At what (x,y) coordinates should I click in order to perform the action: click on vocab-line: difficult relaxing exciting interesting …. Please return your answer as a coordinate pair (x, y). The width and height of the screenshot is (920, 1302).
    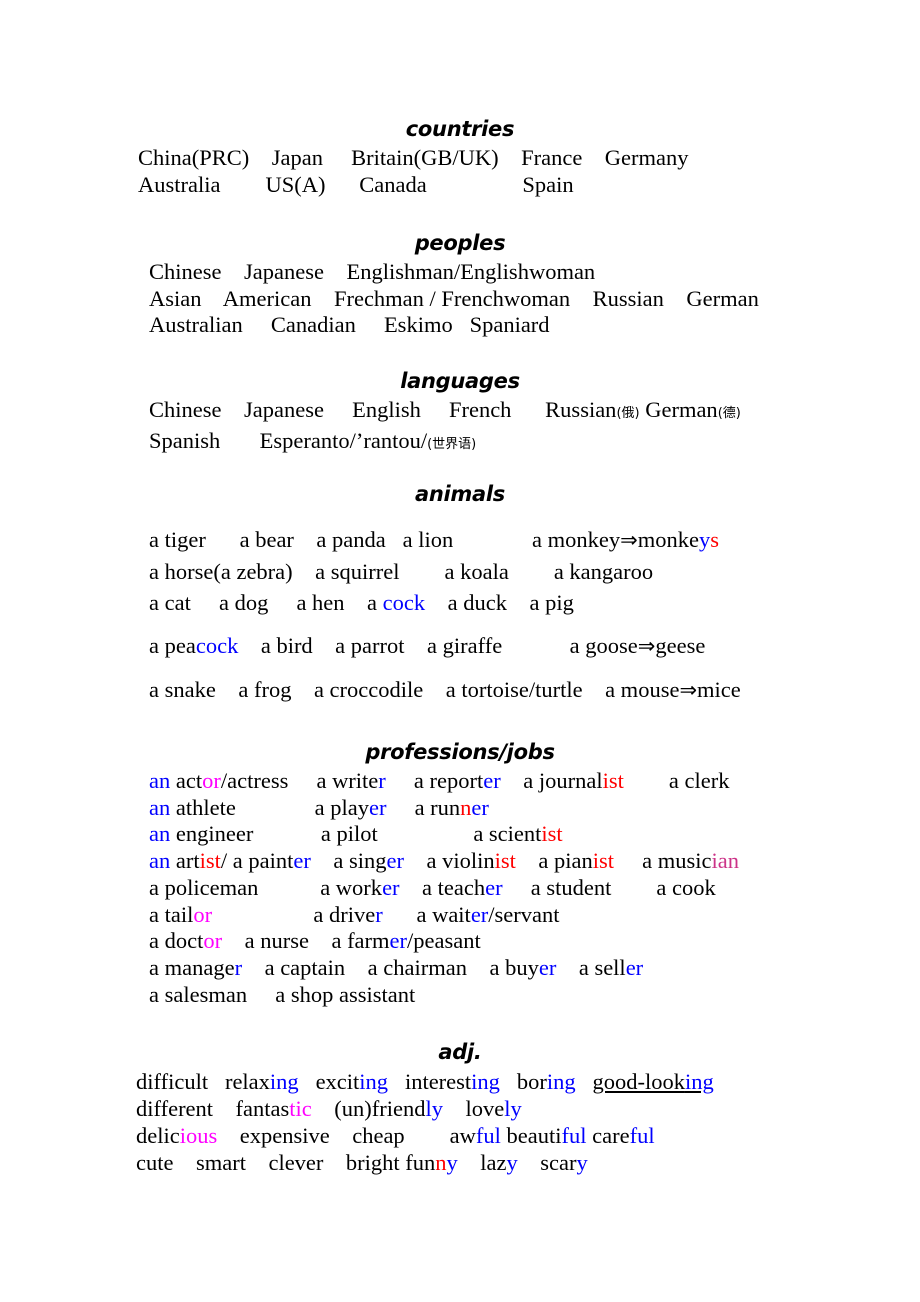
    Looking at the image, I should click on (425, 1081).